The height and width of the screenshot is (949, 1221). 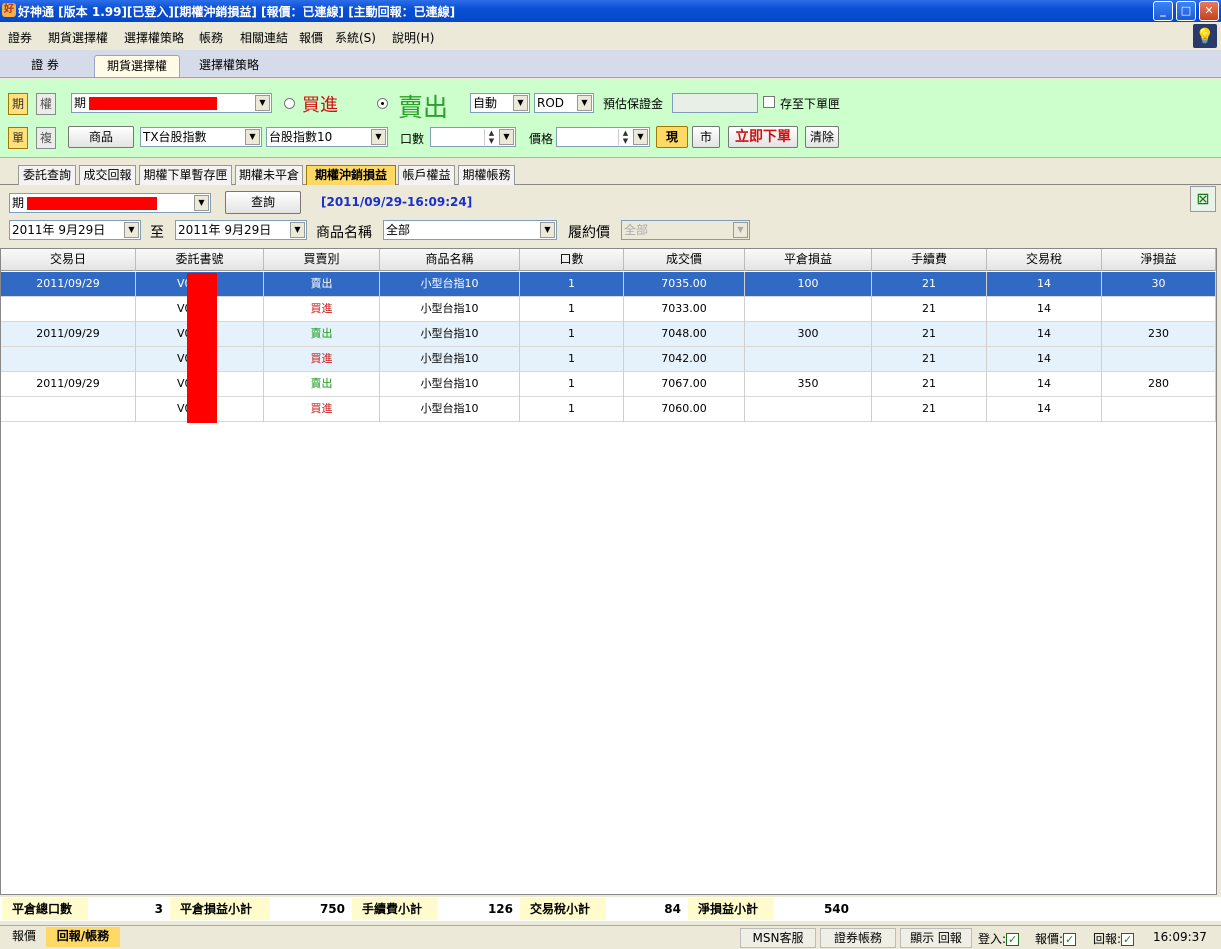 I want to click on table-row: 2011/09/29 V0 賣出 小型台指10 1 7035.00 100 21 14 30, so click(x=608, y=284).